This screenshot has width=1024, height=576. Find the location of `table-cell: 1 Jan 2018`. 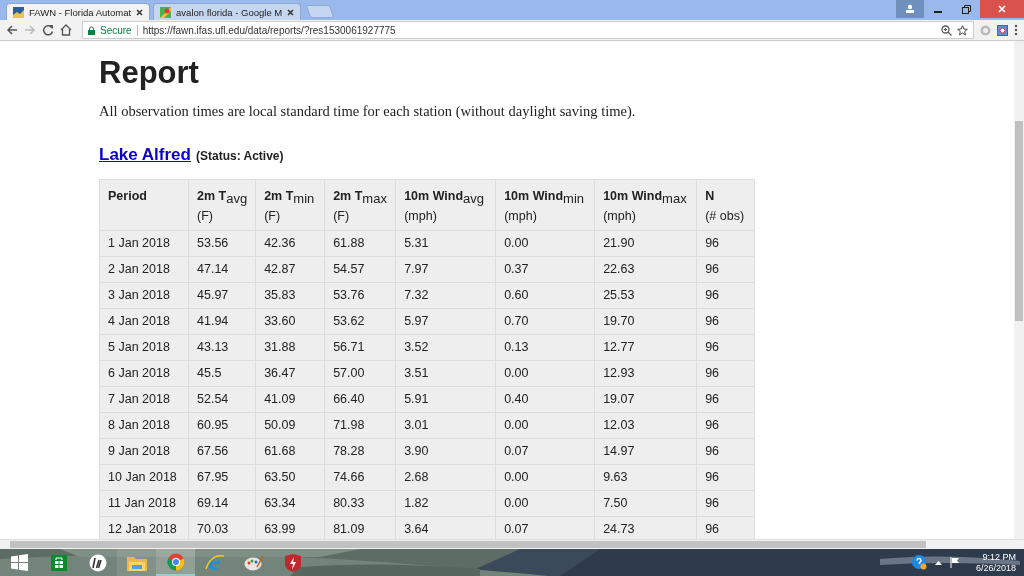

table-cell: 1 Jan 2018 is located at coordinates (144, 243).